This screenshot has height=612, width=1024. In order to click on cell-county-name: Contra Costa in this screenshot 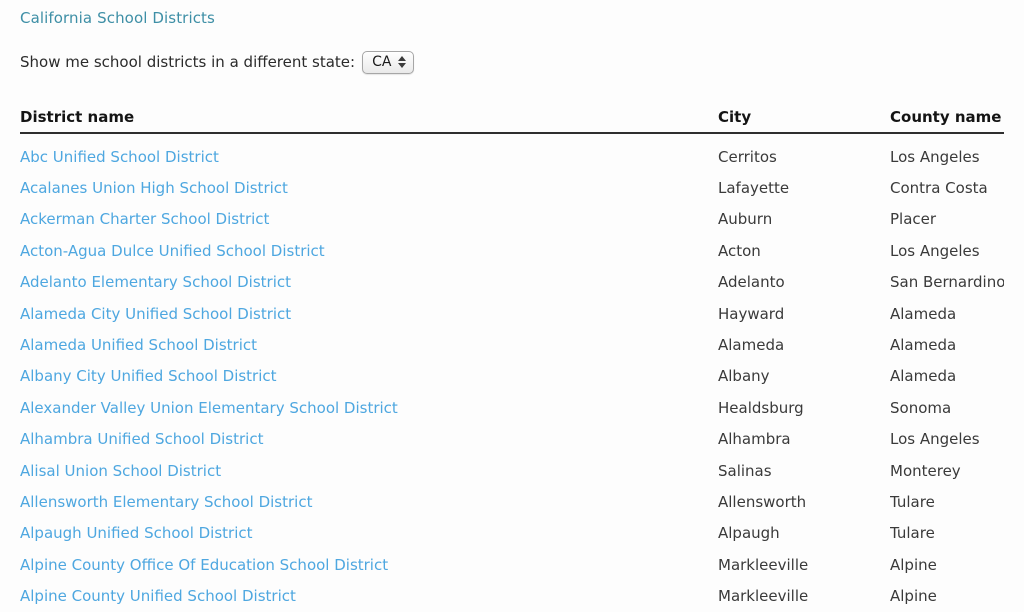, I will do `click(939, 188)`.